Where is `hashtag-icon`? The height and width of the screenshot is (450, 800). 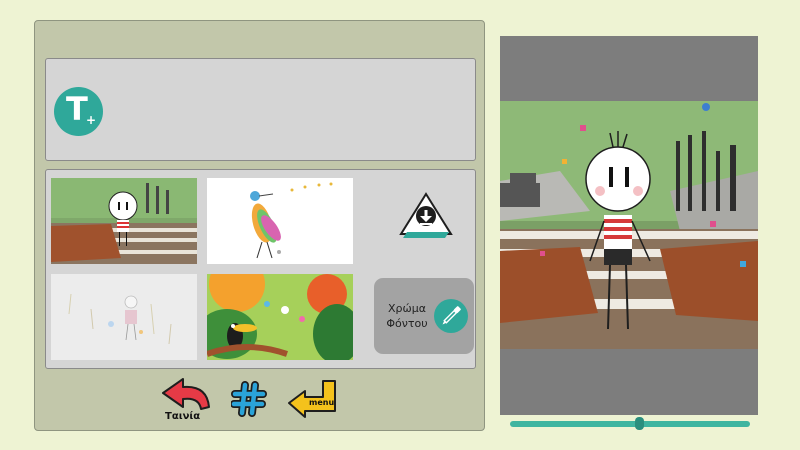 hashtag-icon is located at coordinates (248, 399).